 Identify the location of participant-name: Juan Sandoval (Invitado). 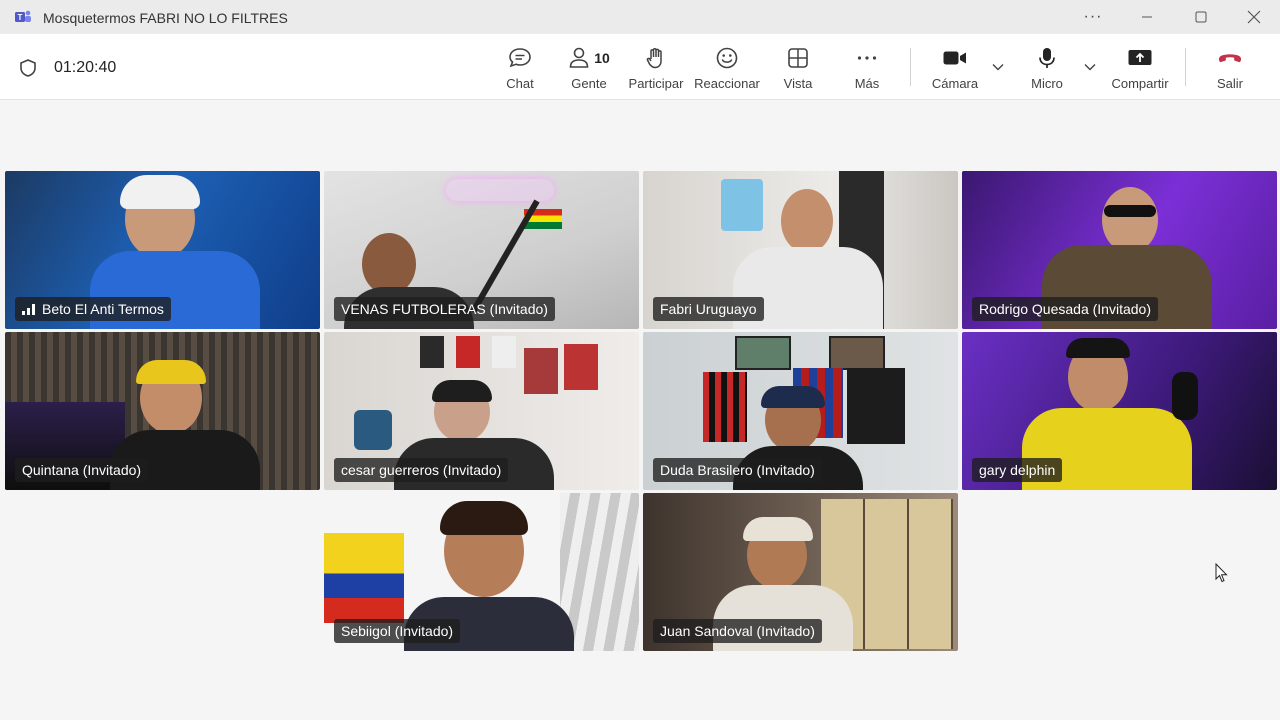
(737, 631).